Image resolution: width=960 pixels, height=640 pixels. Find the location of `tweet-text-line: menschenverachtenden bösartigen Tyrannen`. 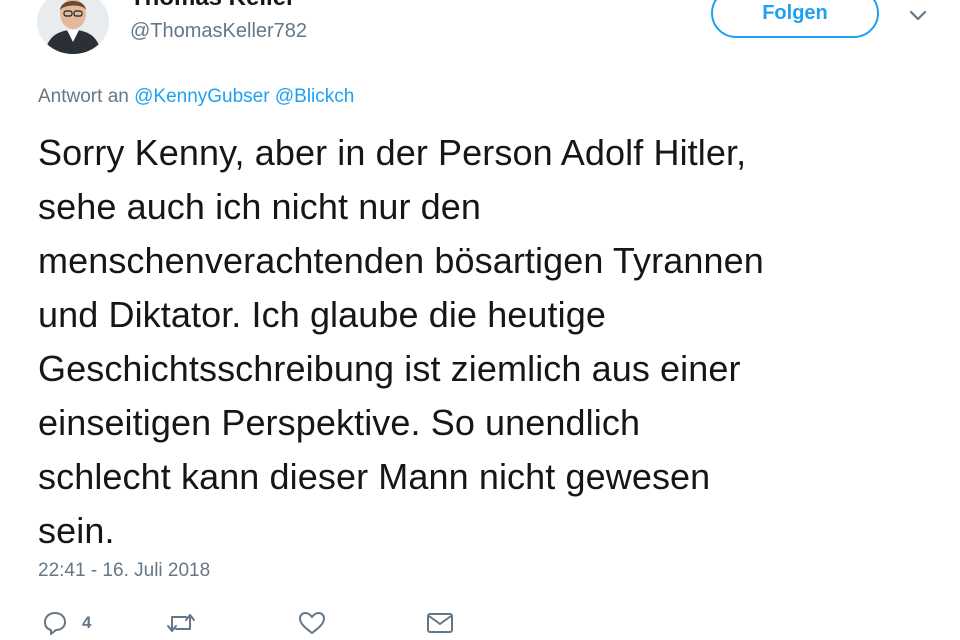

tweet-text-line: menschenverachtenden bösartigen Tyrannen is located at coordinates (401, 260).